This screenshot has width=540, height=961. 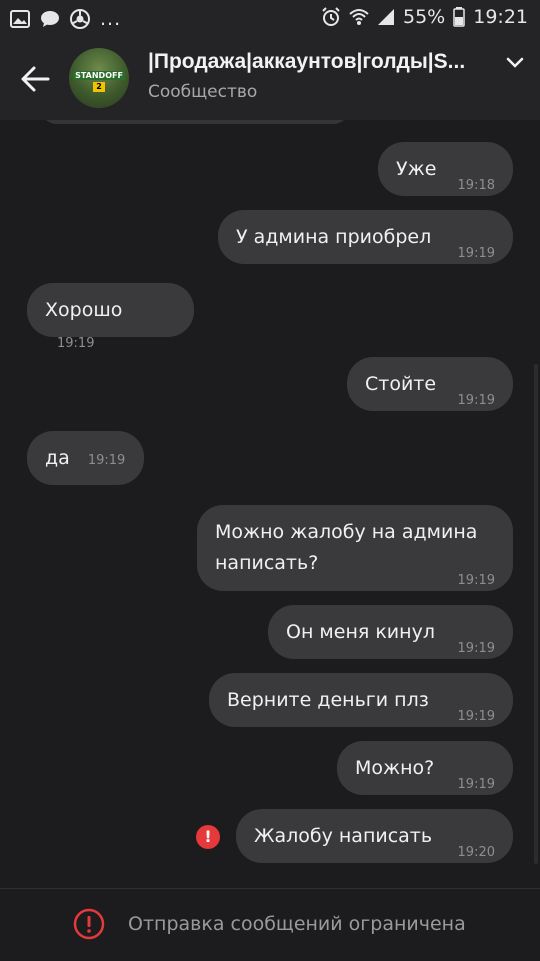 What do you see at coordinates (80, 19) in the screenshot?
I see `chrome-notification-icon` at bounding box center [80, 19].